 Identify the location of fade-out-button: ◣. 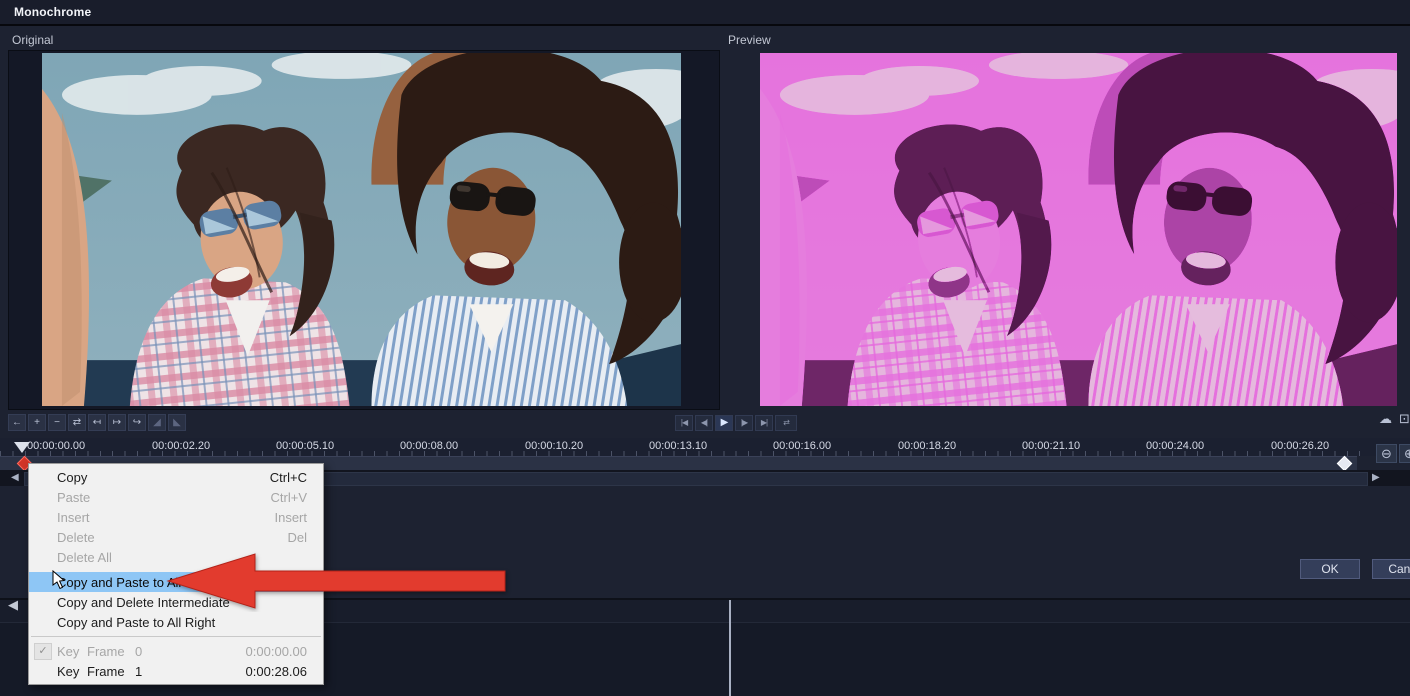
(177, 422).